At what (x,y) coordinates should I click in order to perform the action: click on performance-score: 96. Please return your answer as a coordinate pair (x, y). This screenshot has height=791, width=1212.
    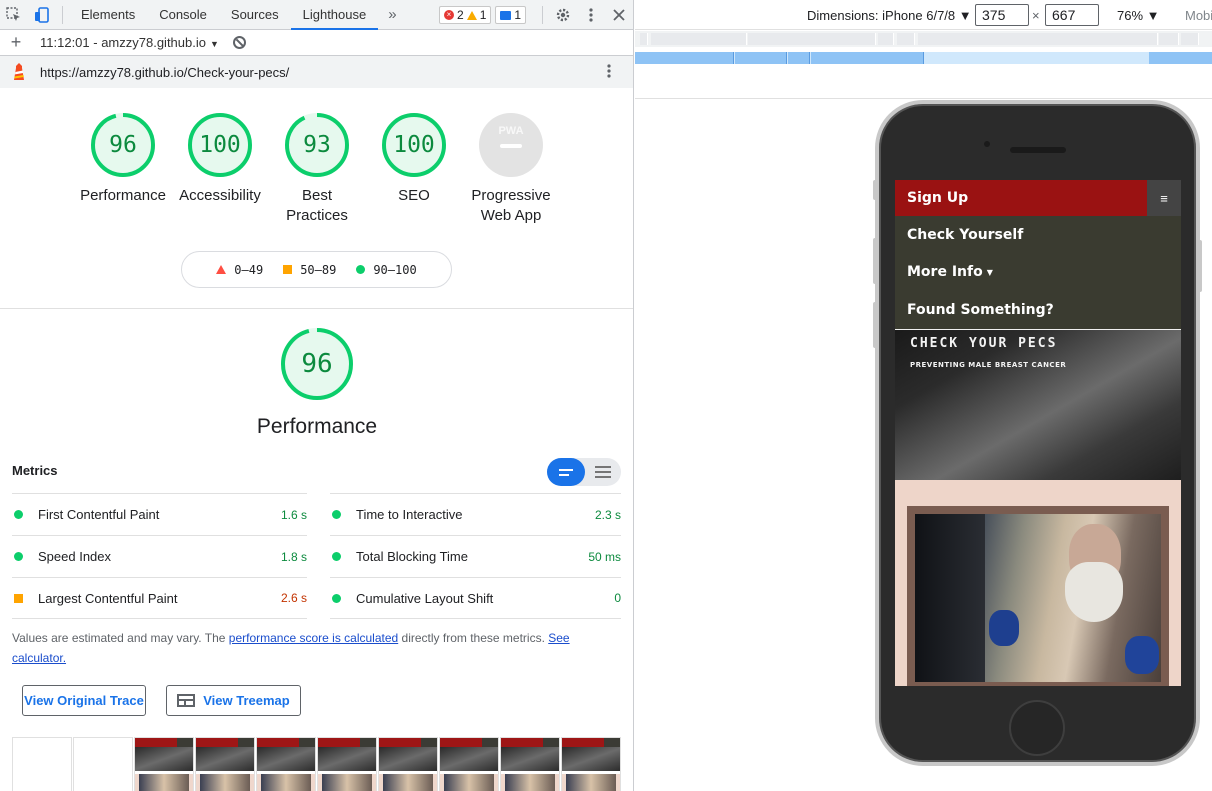
    Looking at the image, I should click on (317, 364).